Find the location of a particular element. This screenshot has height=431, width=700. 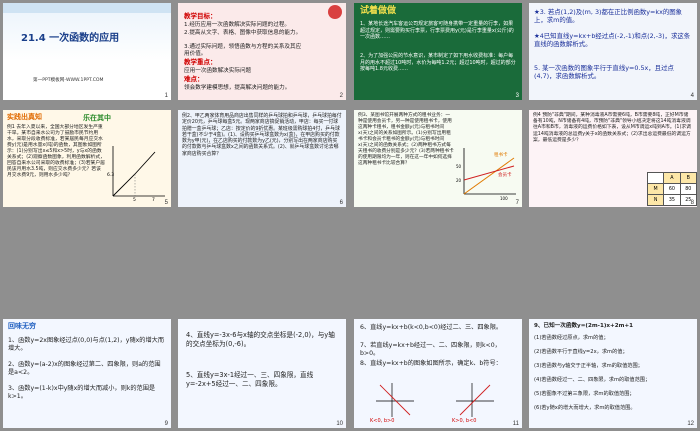

slide-1: 21.4 一次函数的应用 第一PPT模板网-WWW.1PPT.COM 1 is located at coordinates (87, 51).